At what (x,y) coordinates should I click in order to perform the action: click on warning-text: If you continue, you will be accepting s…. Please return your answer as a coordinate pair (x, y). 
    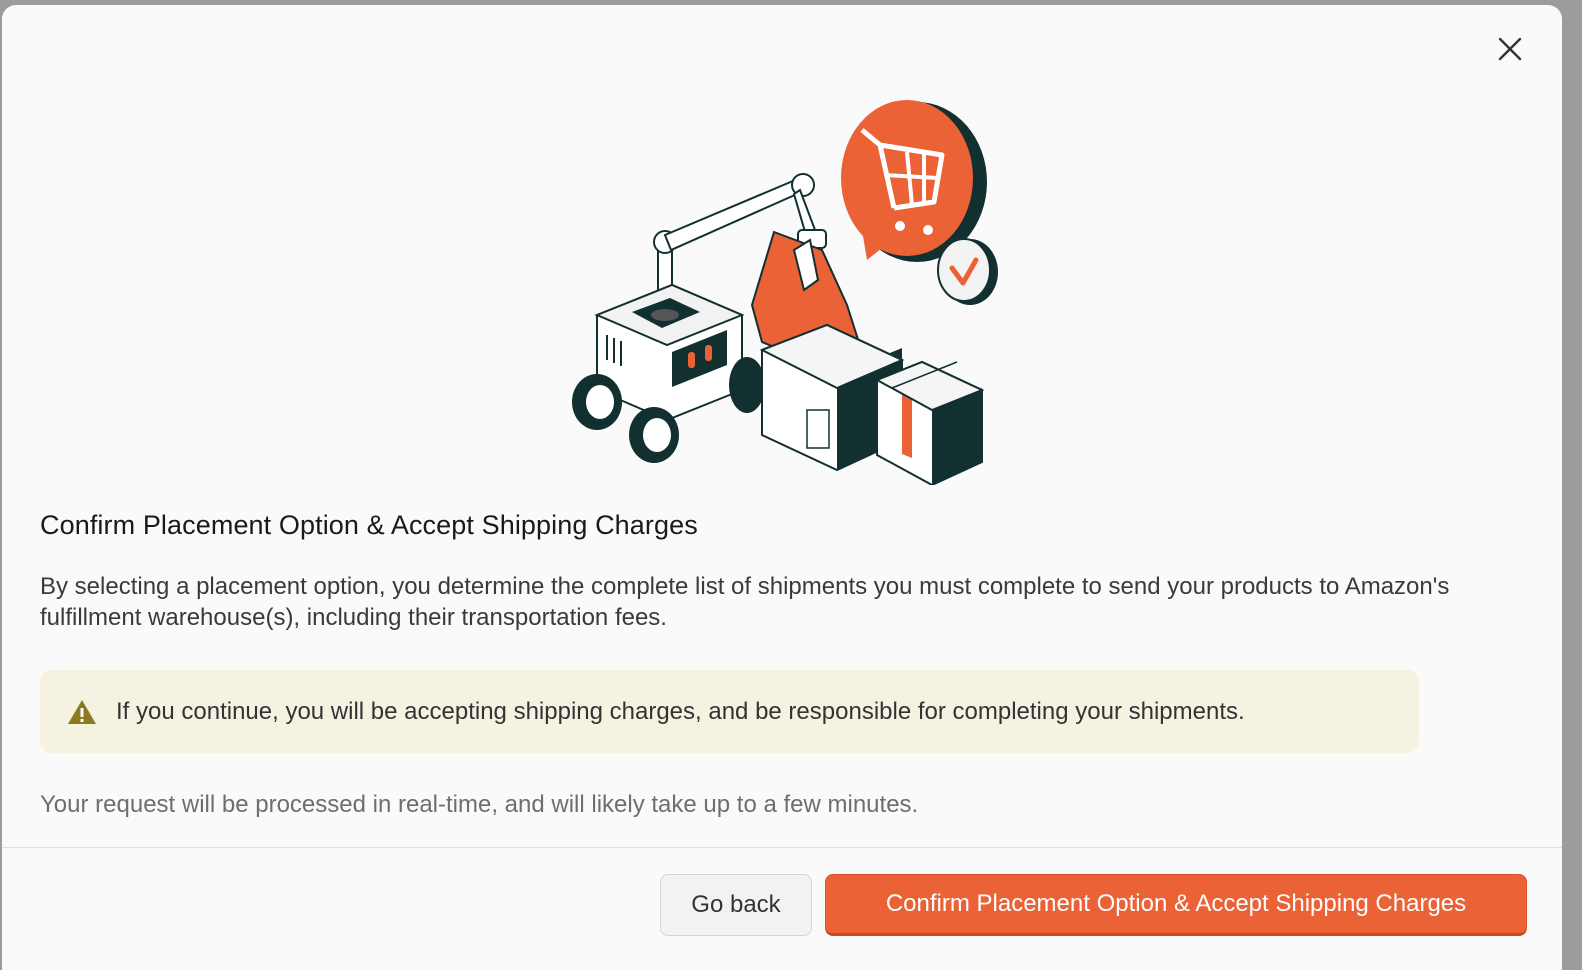
    Looking at the image, I should click on (680, 711).